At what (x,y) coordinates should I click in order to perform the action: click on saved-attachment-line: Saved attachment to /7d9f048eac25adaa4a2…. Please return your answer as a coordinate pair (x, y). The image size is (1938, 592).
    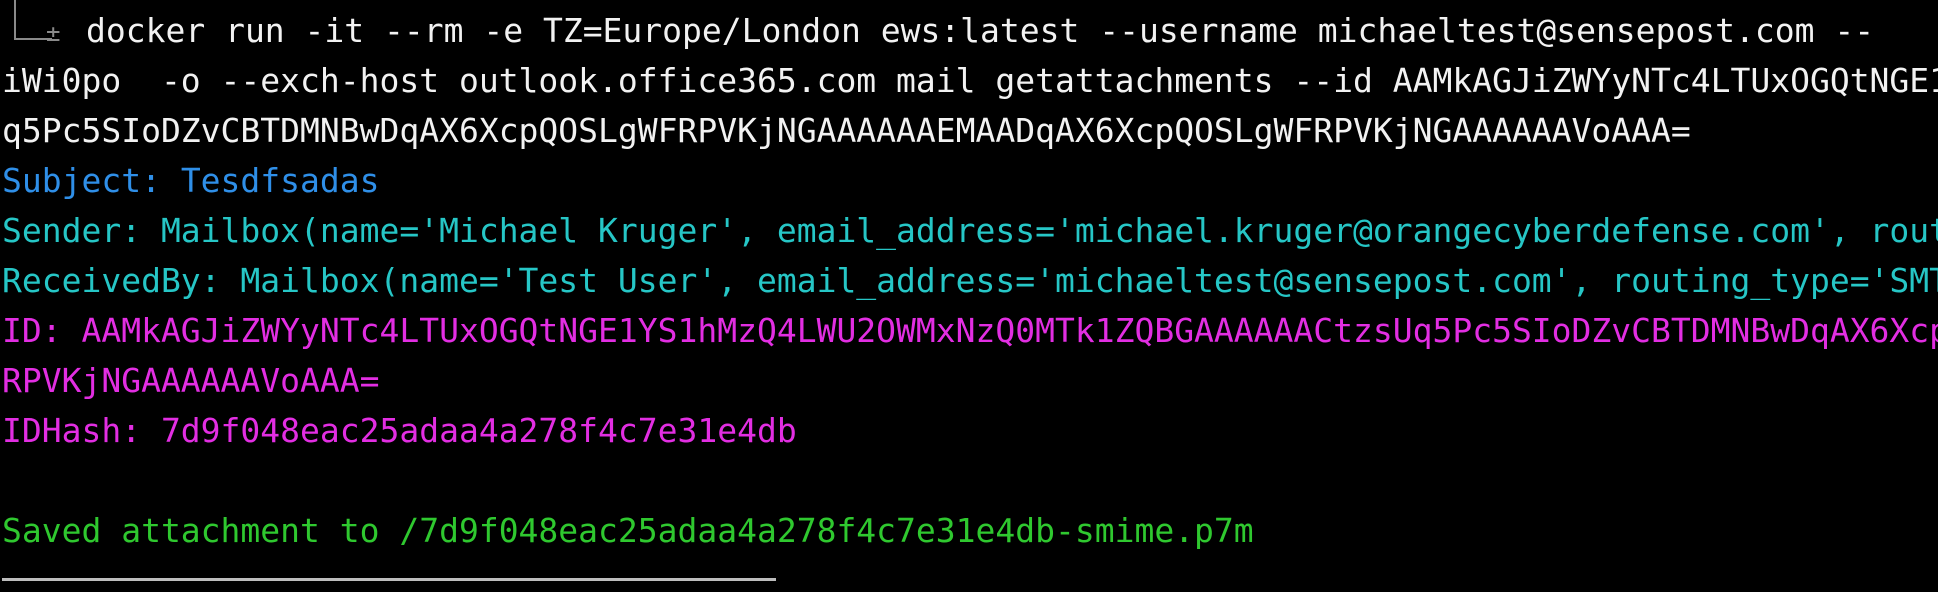
    Looking at the image, I should click on (628, 530).